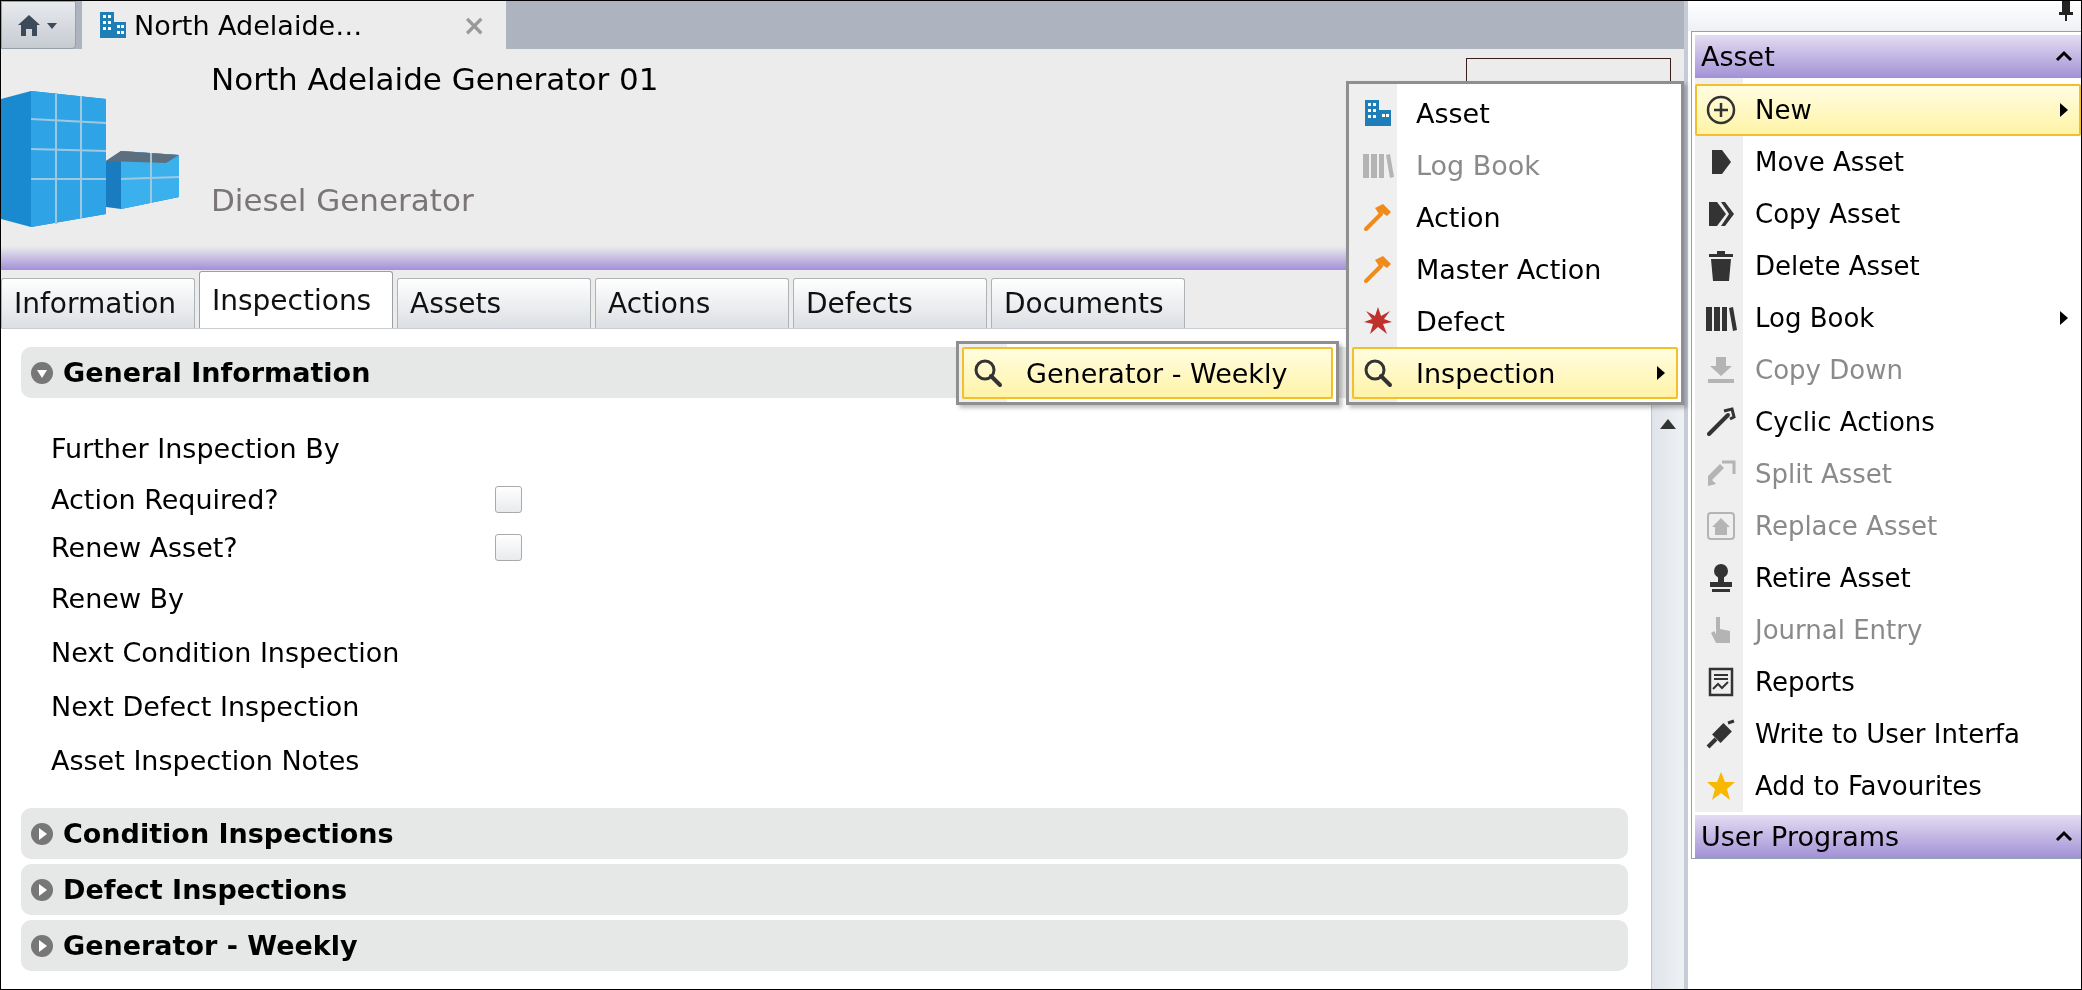 This screenshot has width=2082, height=990. Describe the element at coordinates (1721, 578) in the screenshot. I see `stamp-icon` at that location.